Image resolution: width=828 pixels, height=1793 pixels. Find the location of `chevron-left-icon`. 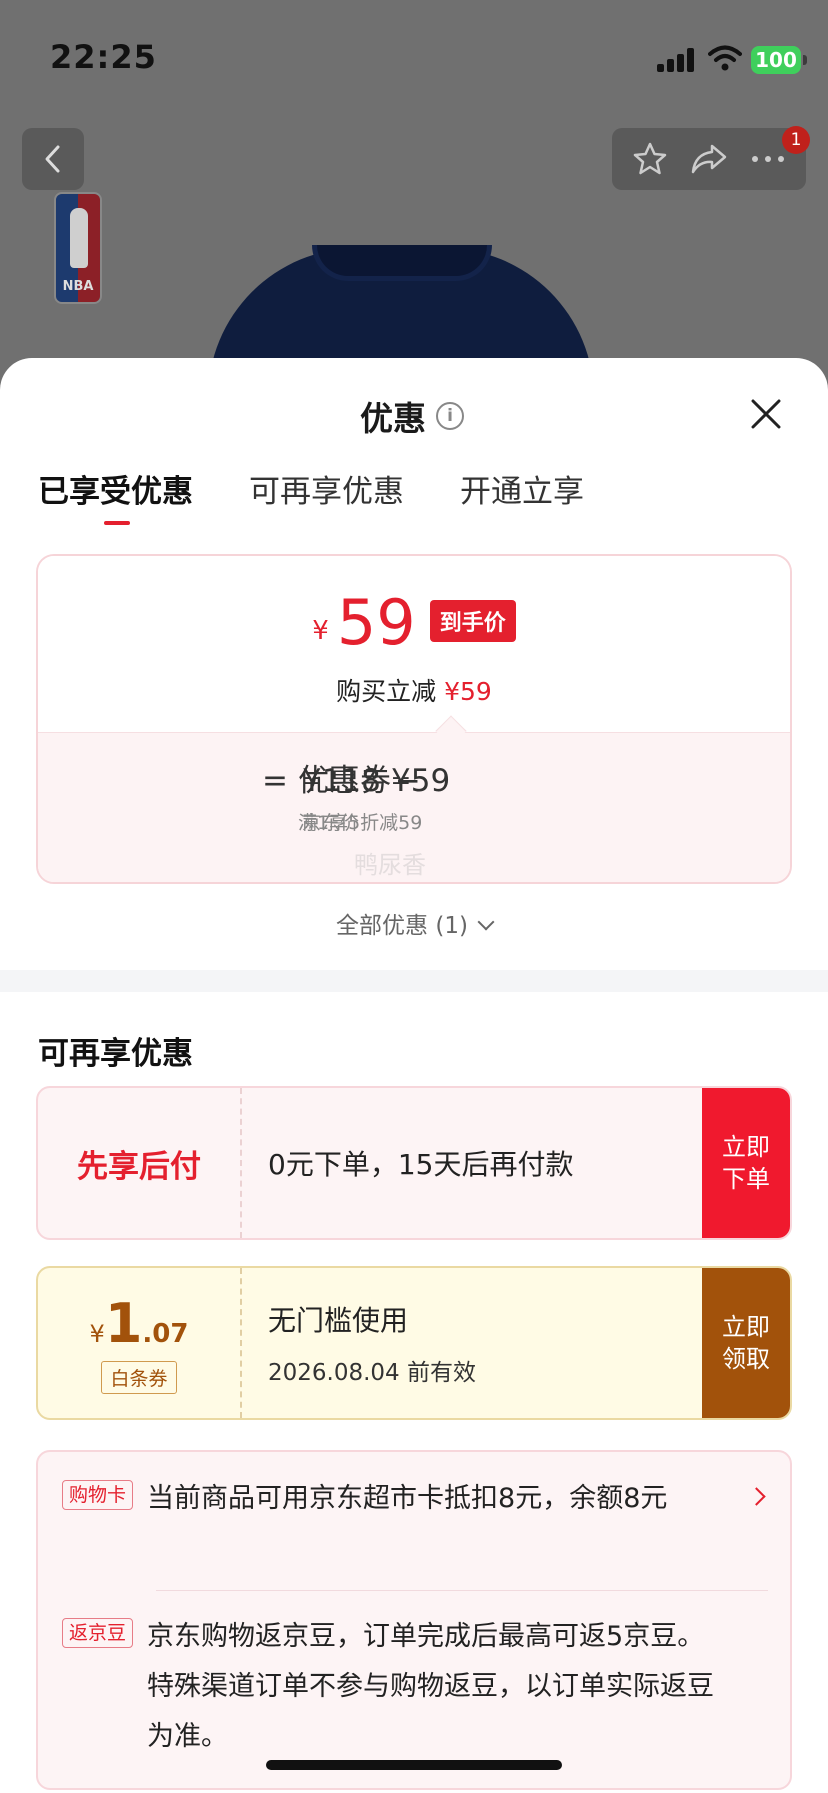

chevron-left-icon is located at coordinates (52, 159).